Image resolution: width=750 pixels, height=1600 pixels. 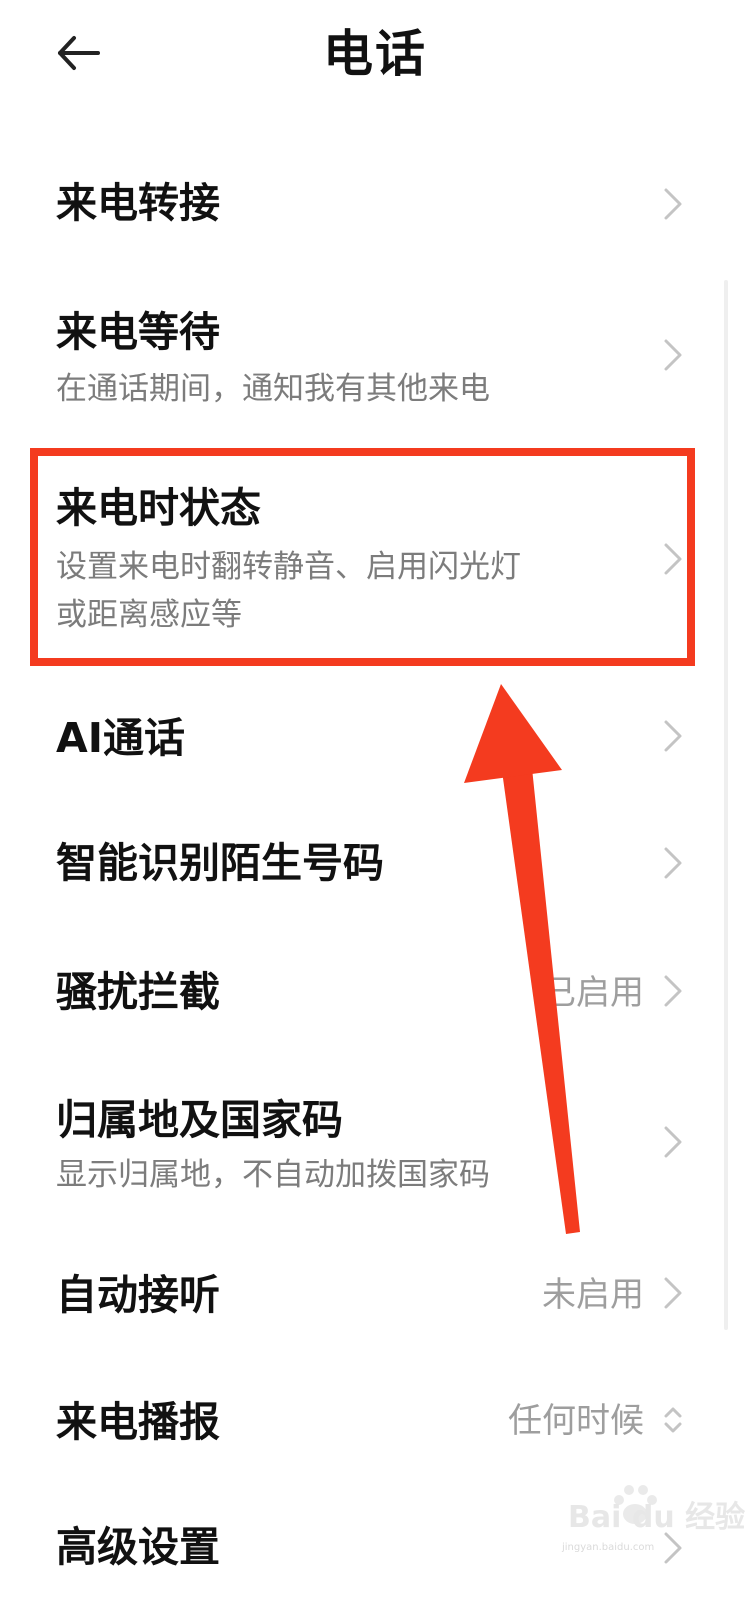 I want to click on setting-incoming-call-state: 来电时状态 设置来电时翻转静音、启用闪光灯 或距离感应等, so click(x=375, y=557).